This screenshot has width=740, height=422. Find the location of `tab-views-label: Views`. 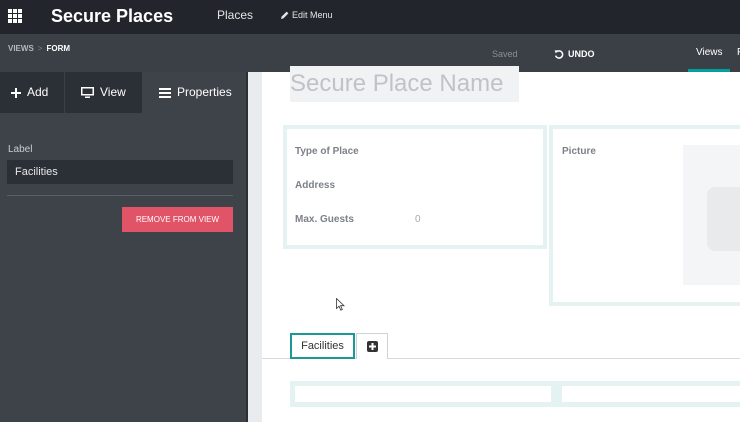

tab-views-label: Views is located at coordinates (709, 52).